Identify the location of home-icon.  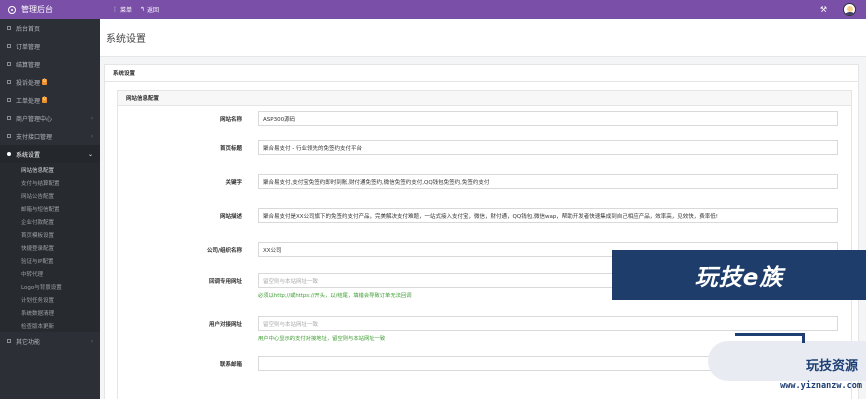
(9, 28).